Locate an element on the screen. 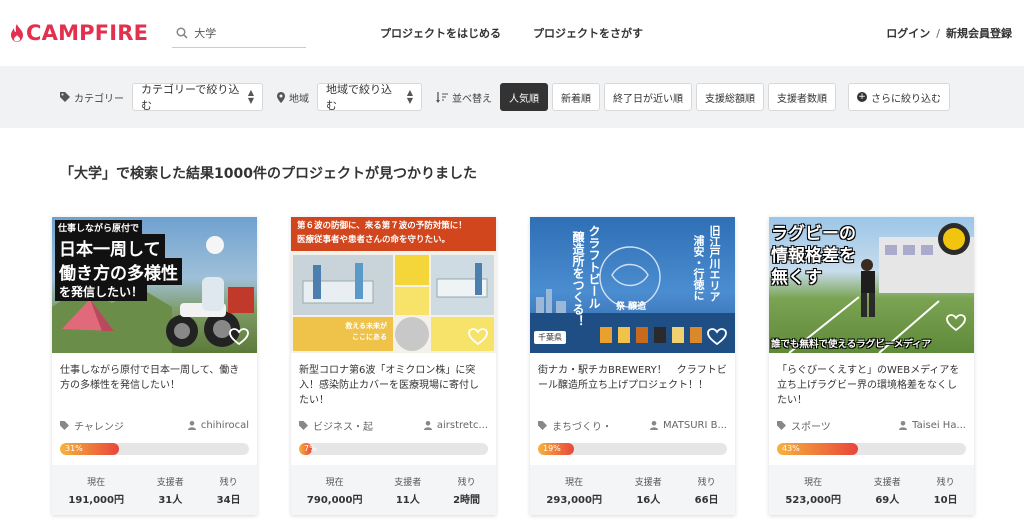  location-pin-icon is located at coordinates (281, 97).